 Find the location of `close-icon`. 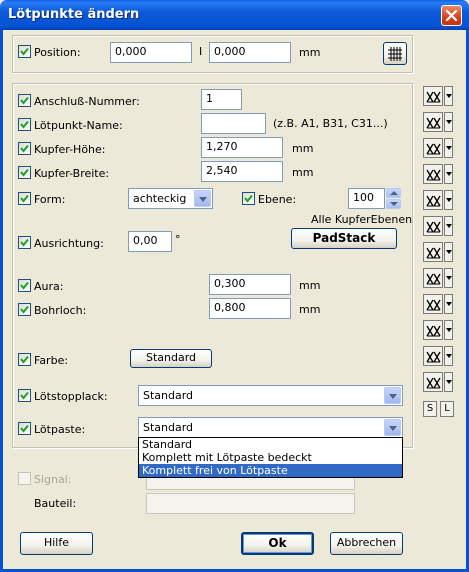

close-icon is located at coordinates (451, 15).